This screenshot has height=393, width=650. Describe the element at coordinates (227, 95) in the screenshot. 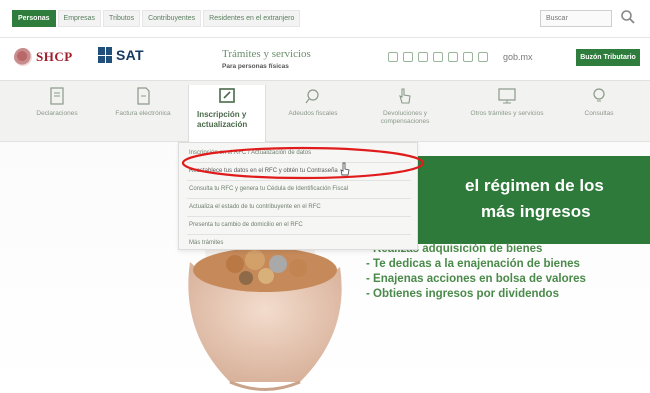

I see `register-icon` at that location.